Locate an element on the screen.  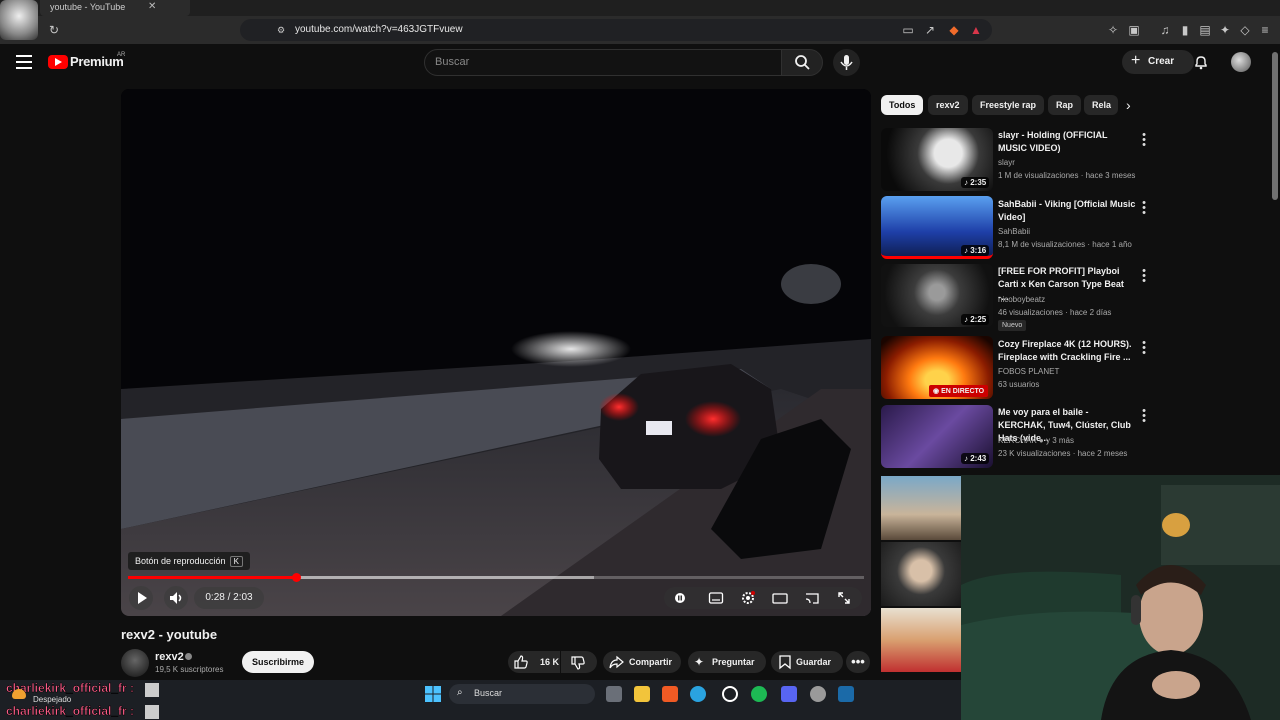
brave-browser-icon is located at coordinates (670, 694).